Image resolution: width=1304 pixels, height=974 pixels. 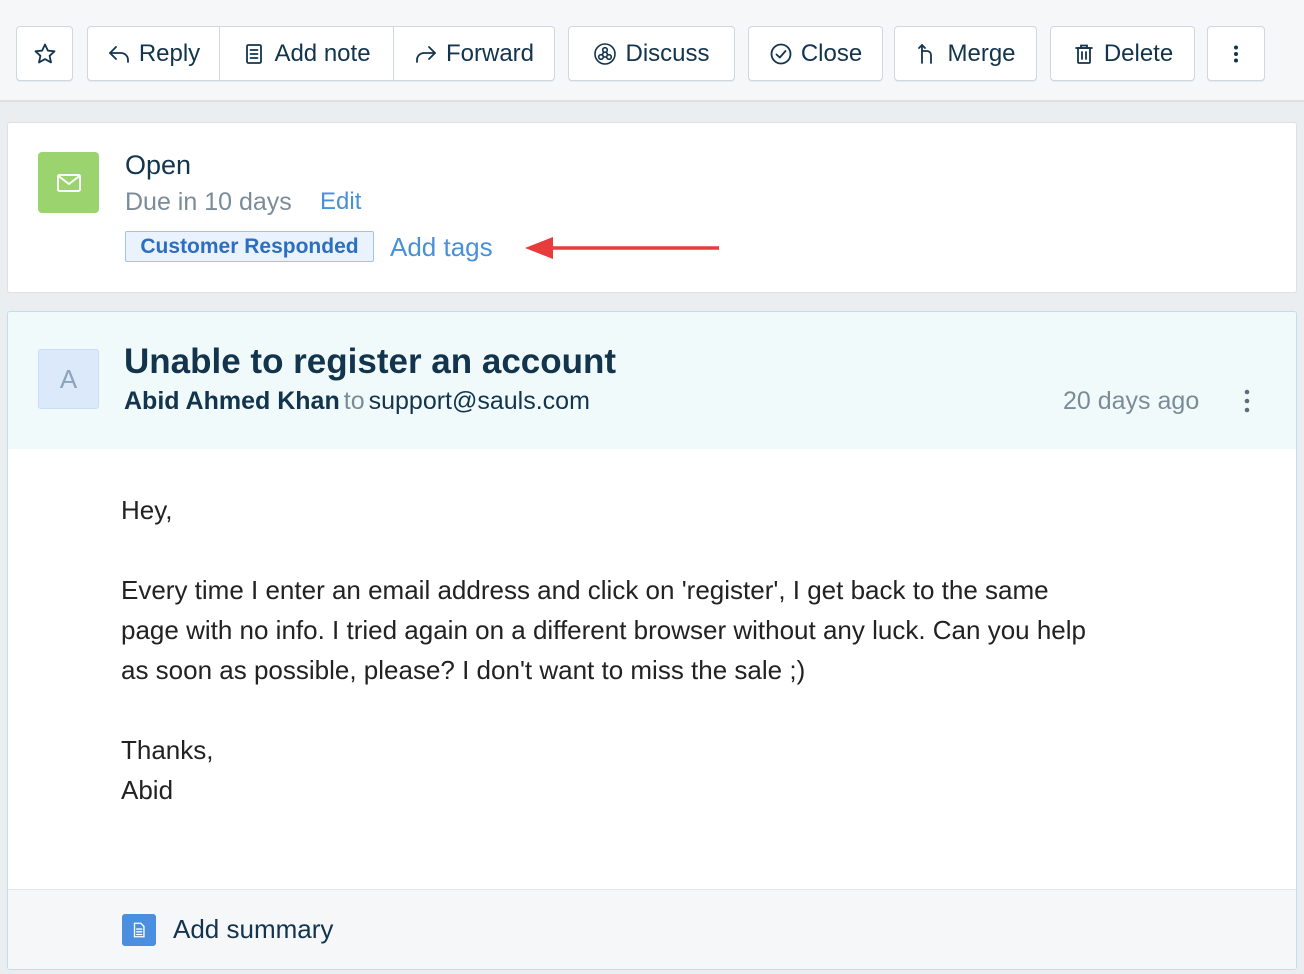 I want to click on annotation-arrow-icon, so click(x=622, y=248).